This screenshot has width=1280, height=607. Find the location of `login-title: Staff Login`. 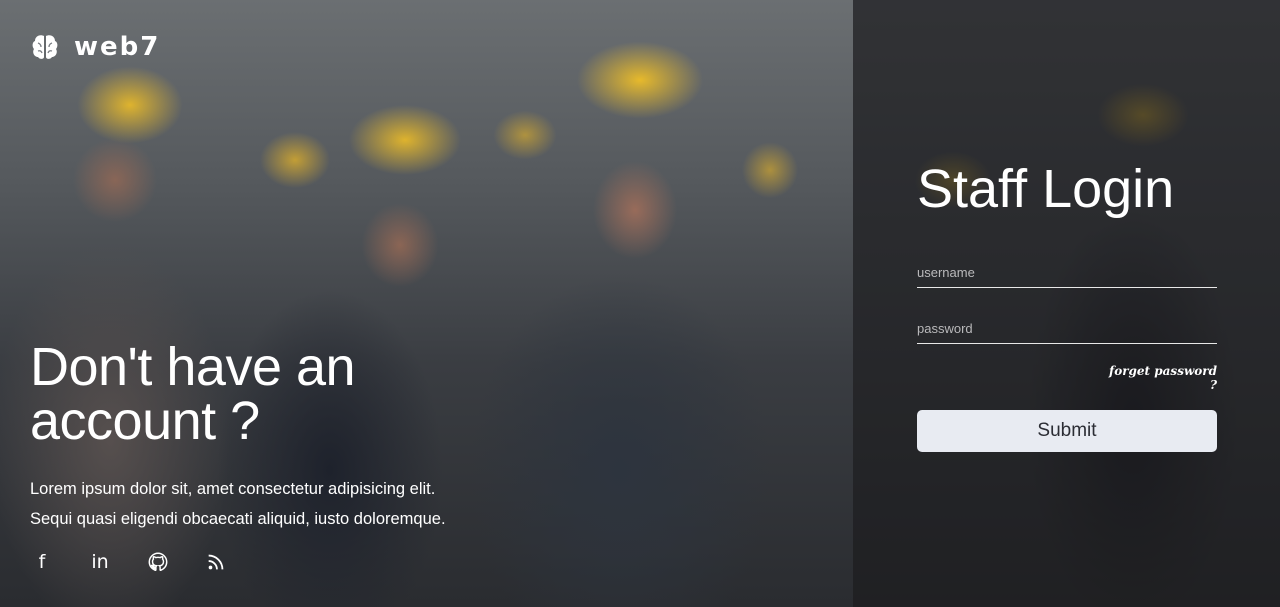

login-title: Staff Login is located at coordinates (1046, 189).